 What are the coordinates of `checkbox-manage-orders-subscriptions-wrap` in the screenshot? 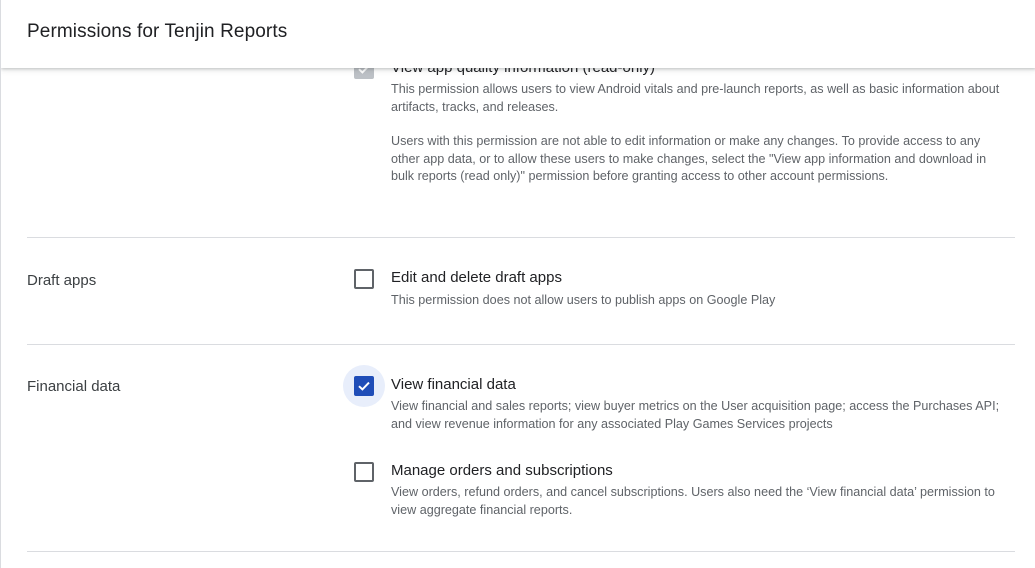 It's located at (364, 472).